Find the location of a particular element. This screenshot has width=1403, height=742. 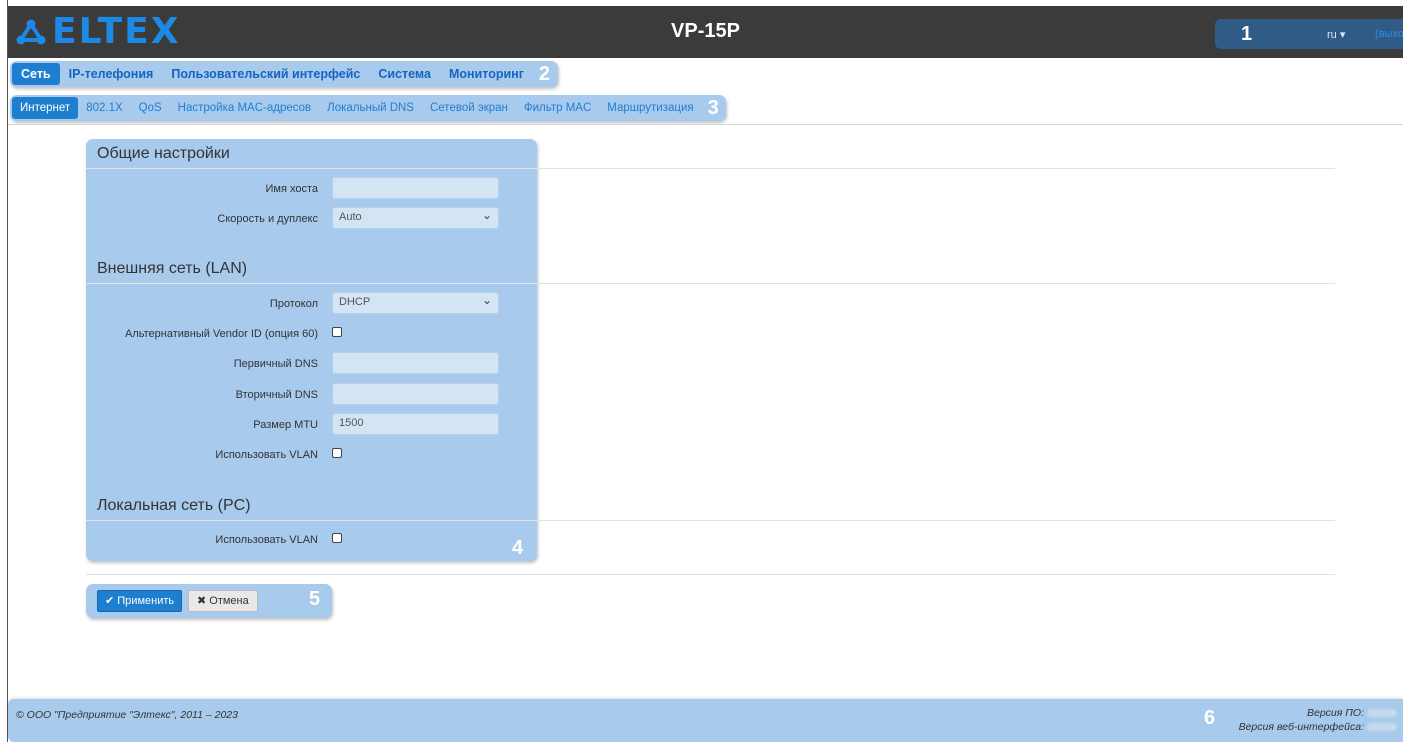

tab-system: Система is located at coordinates (404, 74).